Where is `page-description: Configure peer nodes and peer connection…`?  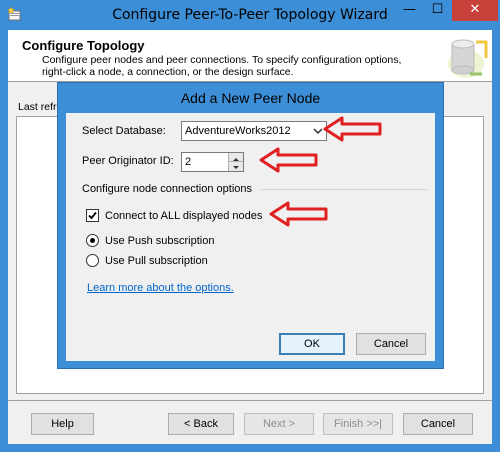
page-description: Configure peer nodes and peer connection… is located at coordinates (222, 66).